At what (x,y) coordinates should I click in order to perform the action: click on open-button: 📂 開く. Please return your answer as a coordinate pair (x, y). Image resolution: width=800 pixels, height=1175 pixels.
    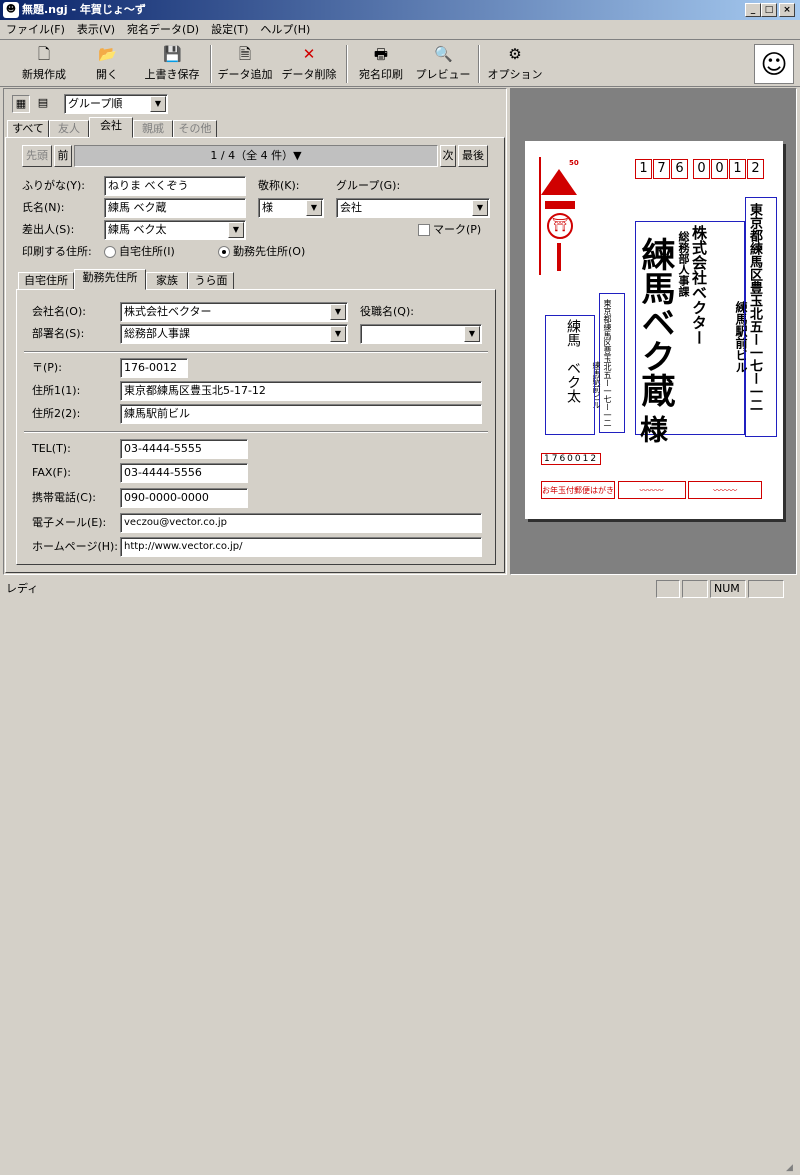
    Looking at the image, I should click on (107, 64).